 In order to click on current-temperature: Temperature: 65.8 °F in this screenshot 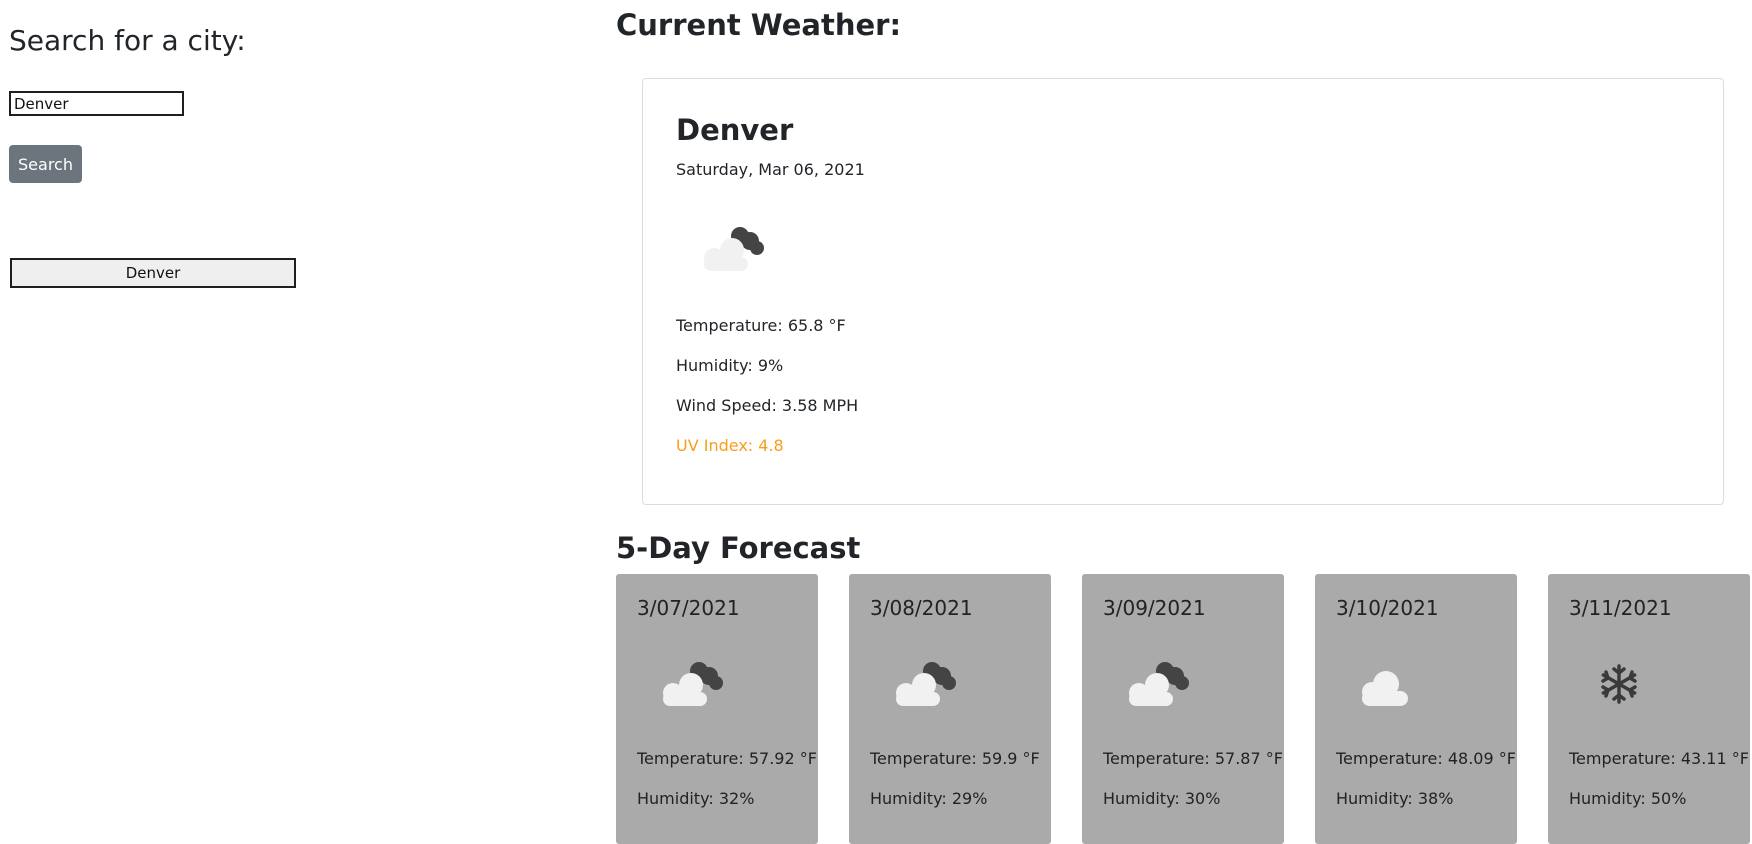, I will do `click(761, 325)`.